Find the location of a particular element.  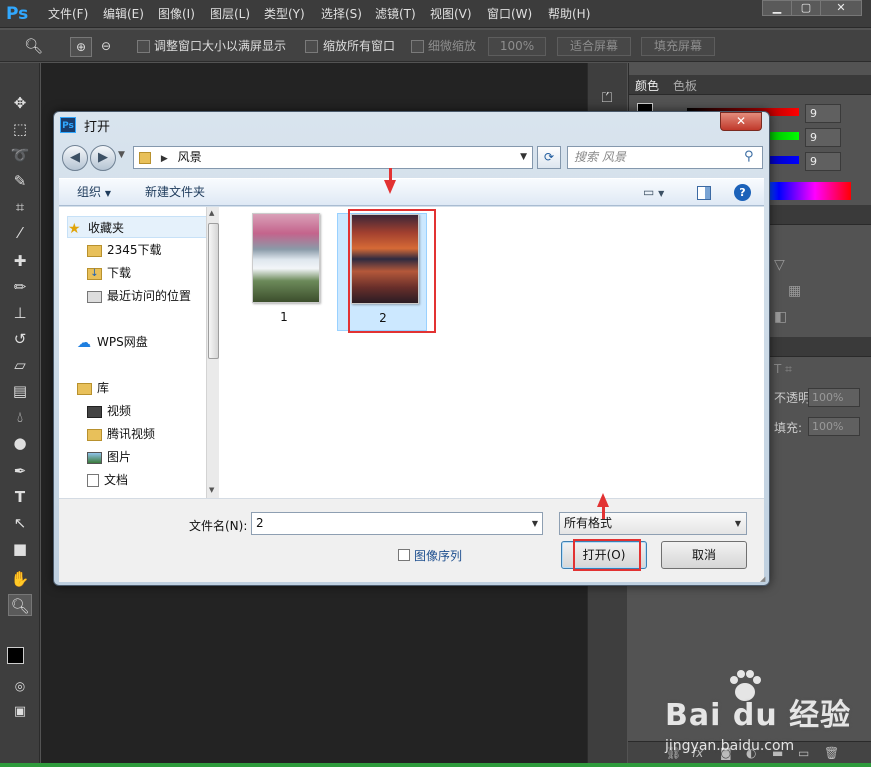

gradient-tool-icon: ▤ is located at coordinates (20, 391).